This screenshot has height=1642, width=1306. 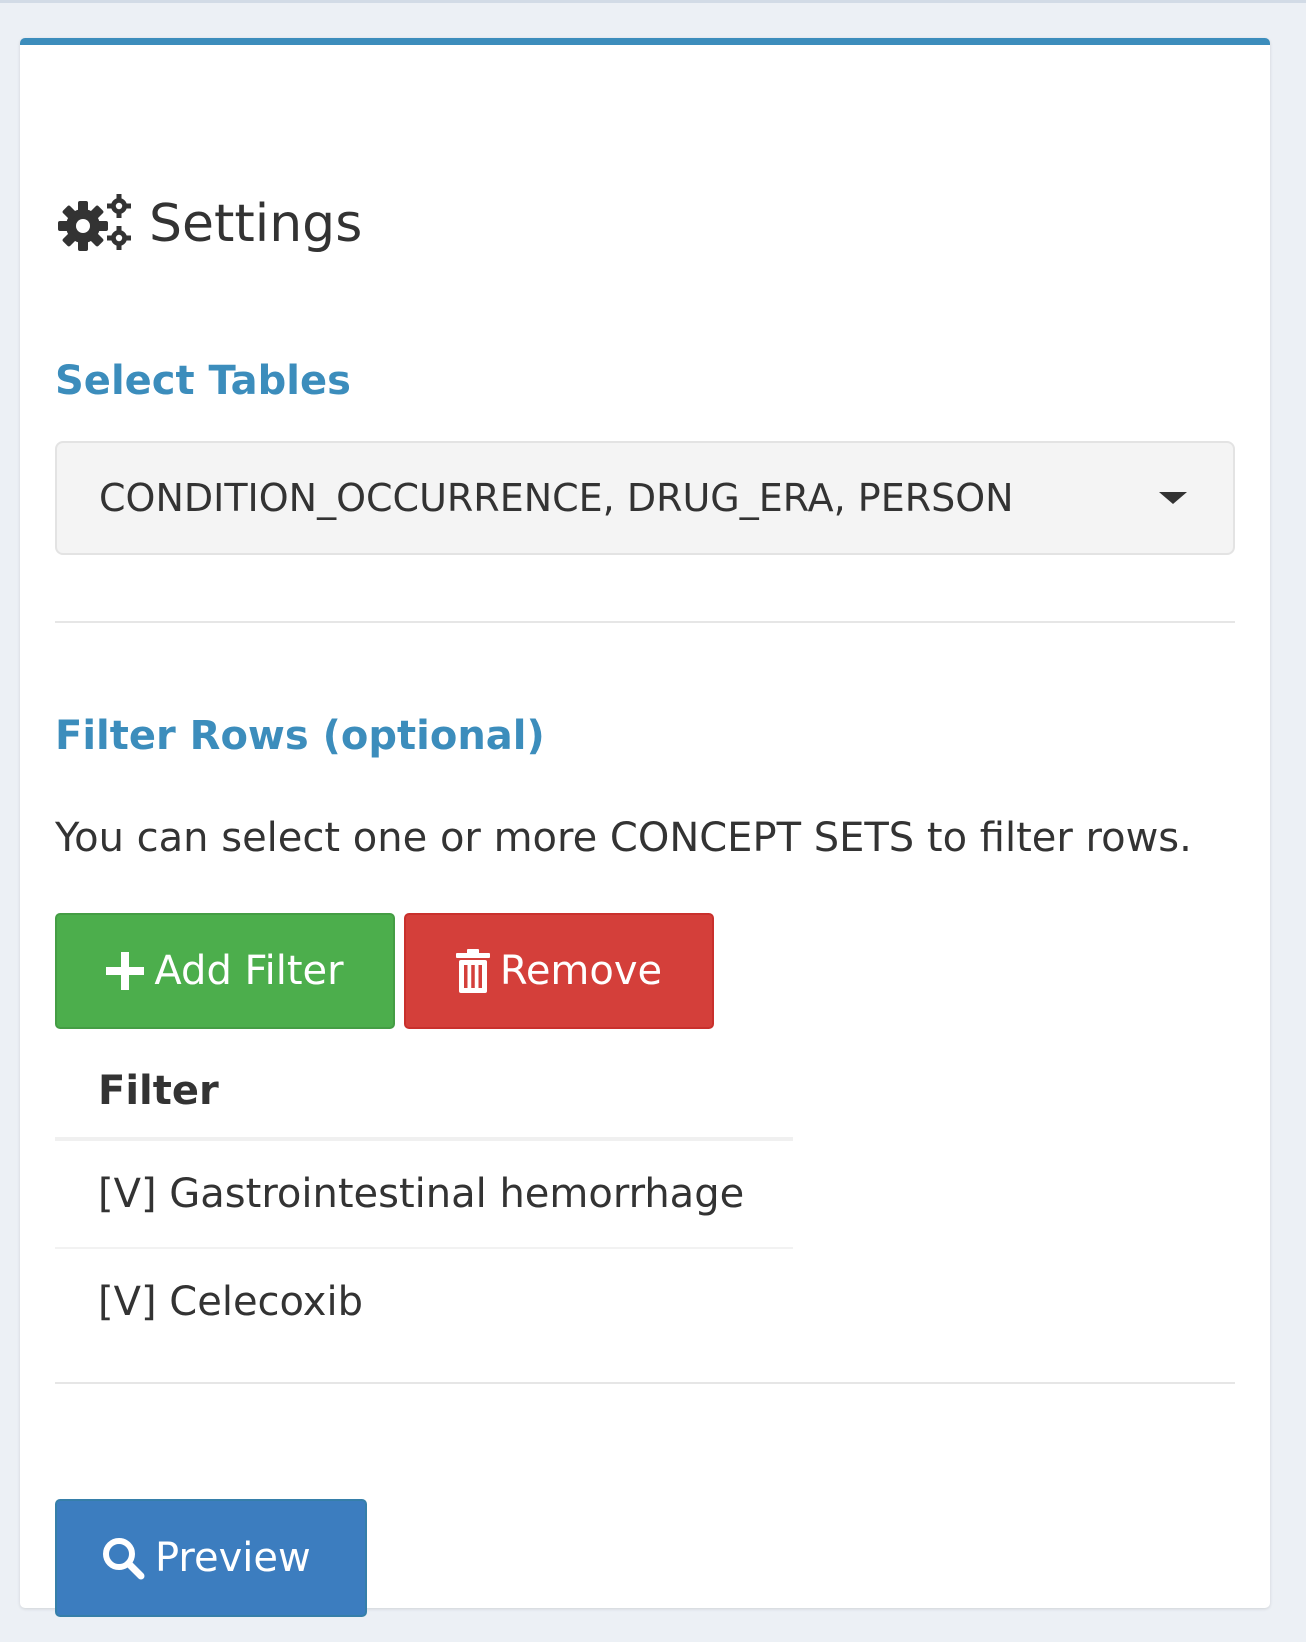 What do you see at coordinates (125, 971) in the screenshot?
I see `plus-icon` at bounding box center [125, 971].